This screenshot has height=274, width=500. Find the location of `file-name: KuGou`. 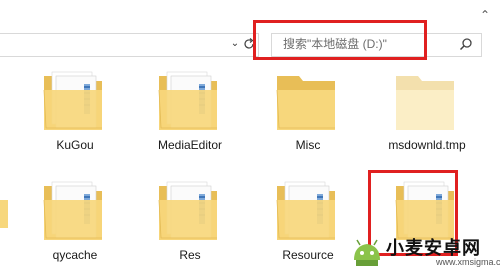

file-name: KuGou is located at coordinates (75, 145).